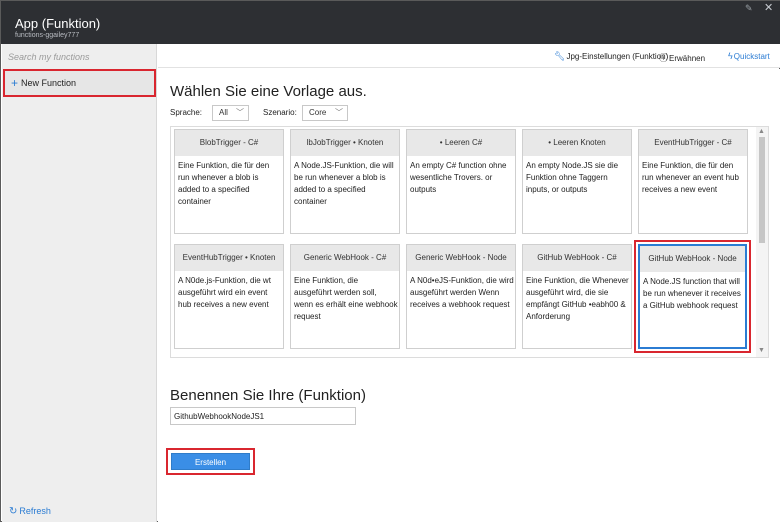 The image size is (780, 522). What do you see at coordinates (761, 131) in the screenshot?
I see `scroll-up-icon: ▲` at bounding box center [761, 131].